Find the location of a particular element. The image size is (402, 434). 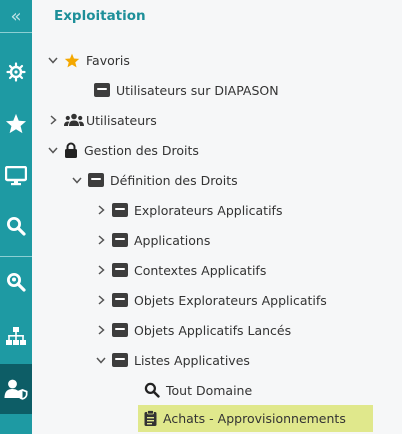

user-shield-icon is located at coordinates (16, 389).